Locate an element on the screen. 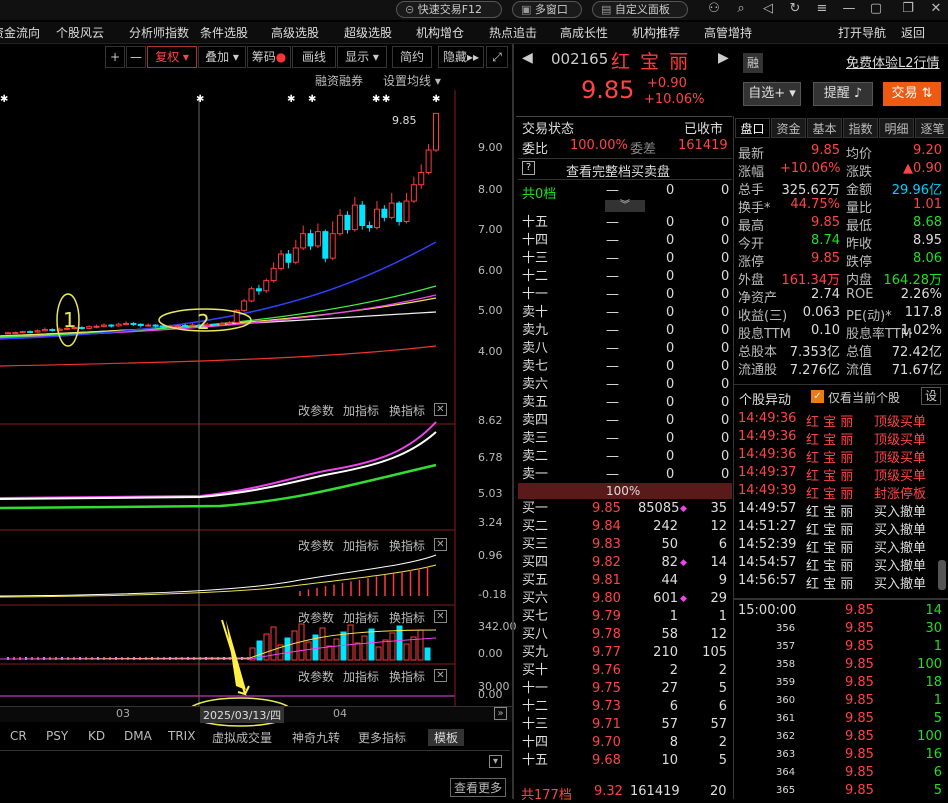 This screenshot has height=803, width=948. simple-button: 简约 is located at coordinates (412, 57).